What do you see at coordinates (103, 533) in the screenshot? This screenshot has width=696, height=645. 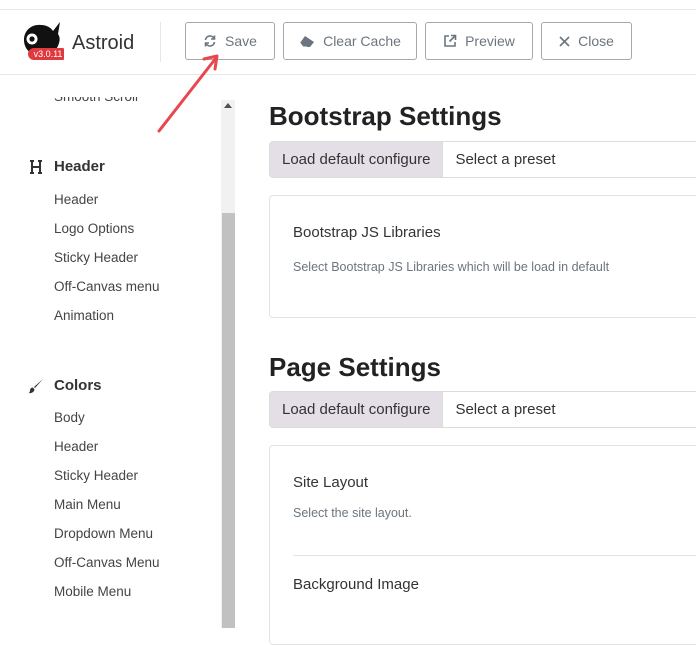 I see `sidebar-item-dropdown-menu: Dropdown Menu` at bounding box center [103, 533].